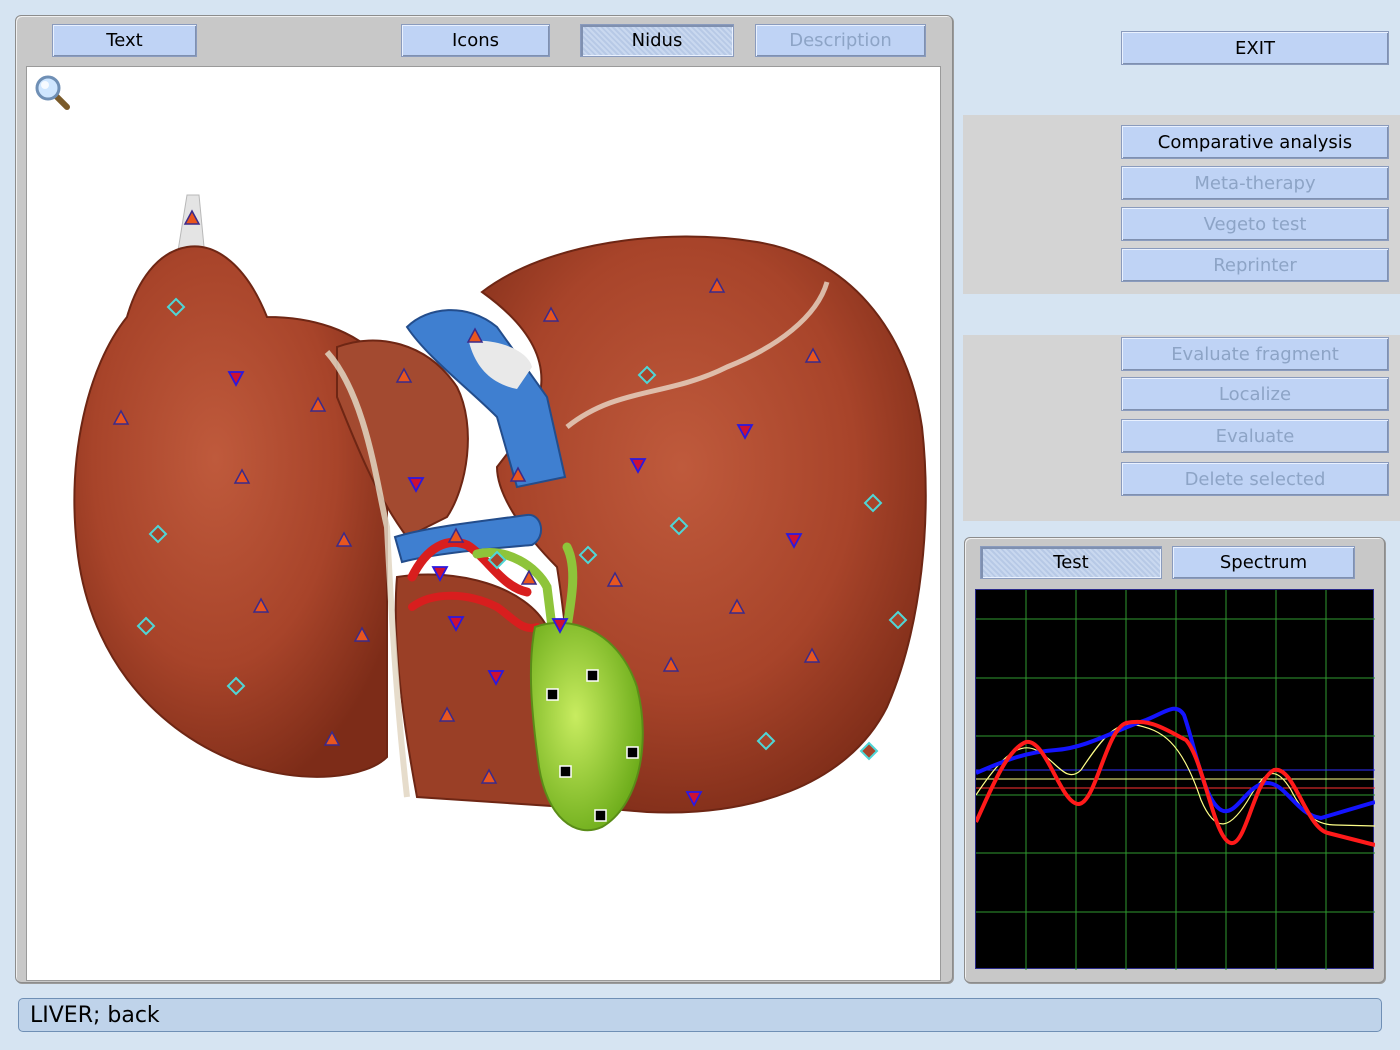 The image size is (1400, 1050). What do you see at coordinates (1255, 265) in the screenshot?
I see `reprinter-button: Reprinter` at bounding box center [1255, 265].